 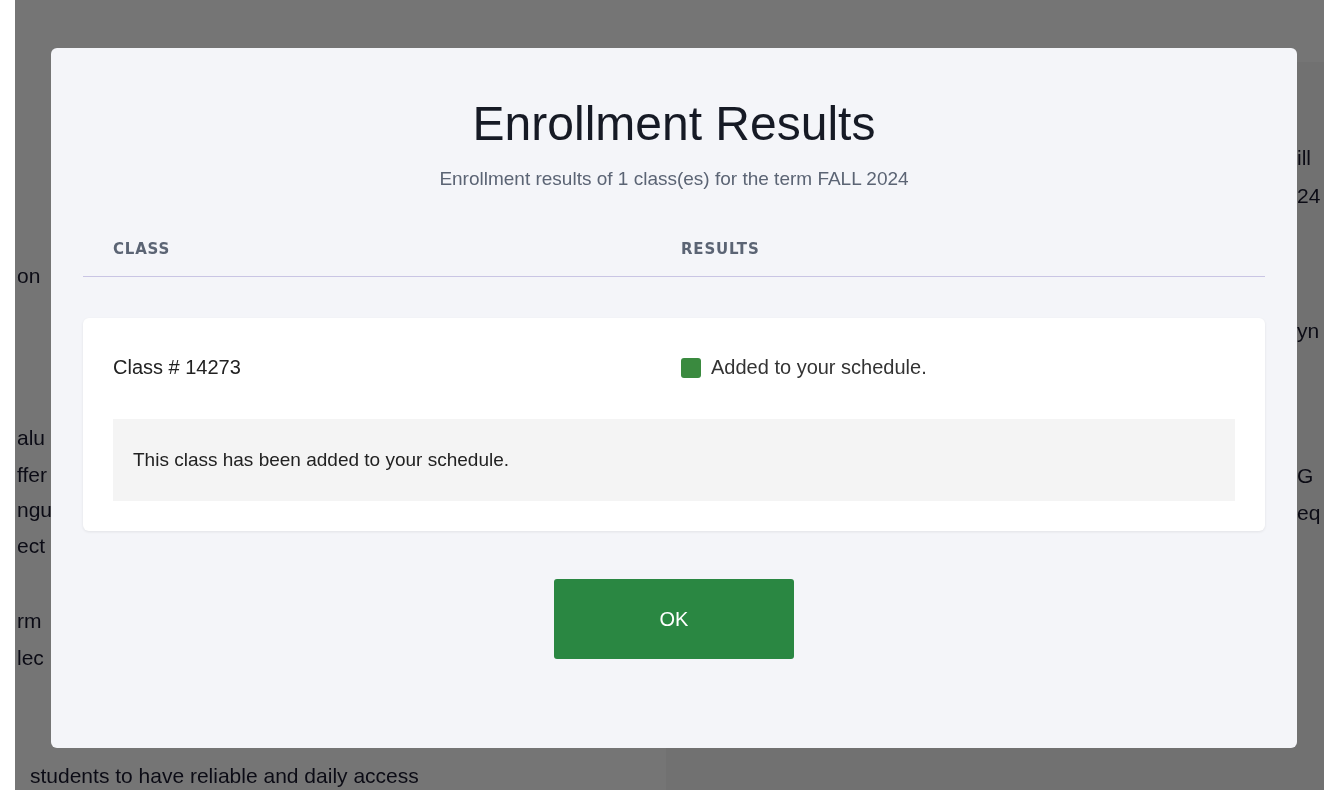 I want to click on background-text: ill, so click(x=1304, y=158).